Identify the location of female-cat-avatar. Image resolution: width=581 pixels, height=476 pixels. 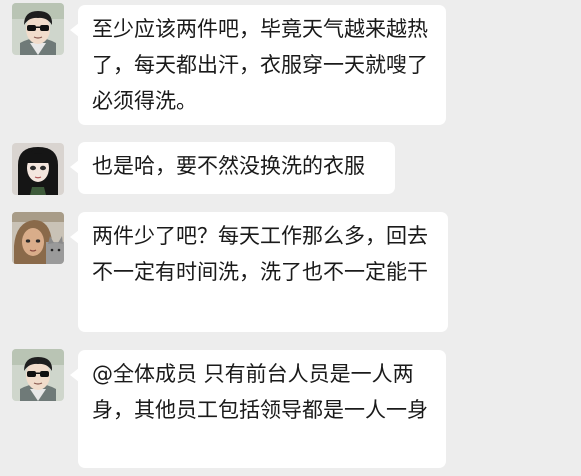
(38, 238).